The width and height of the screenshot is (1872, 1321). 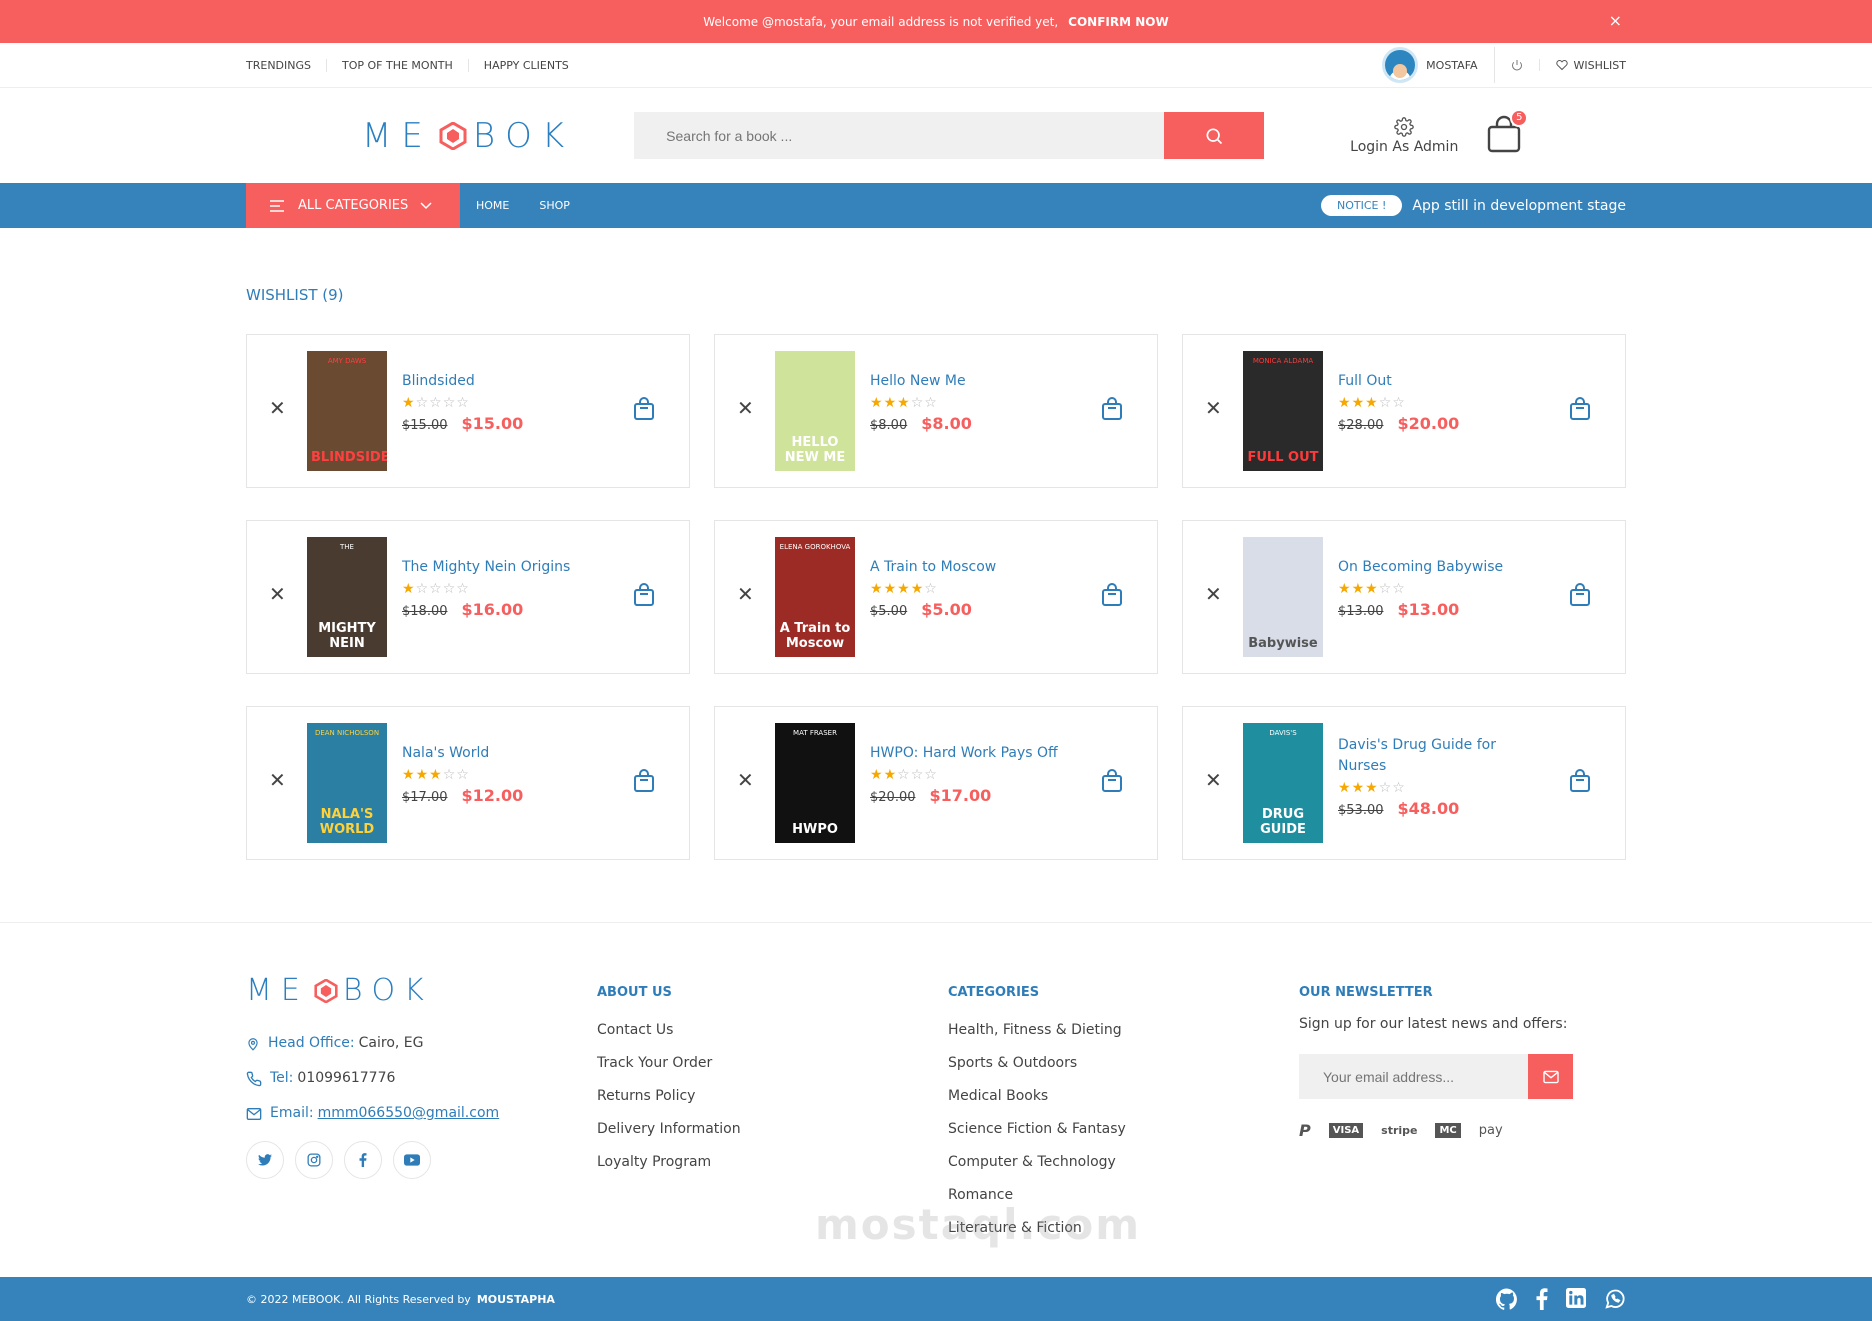 What do you see at coordinates (502, 381) in the screenshot?
I see `book-title: Blindsided` at bounding box center [502, 381].